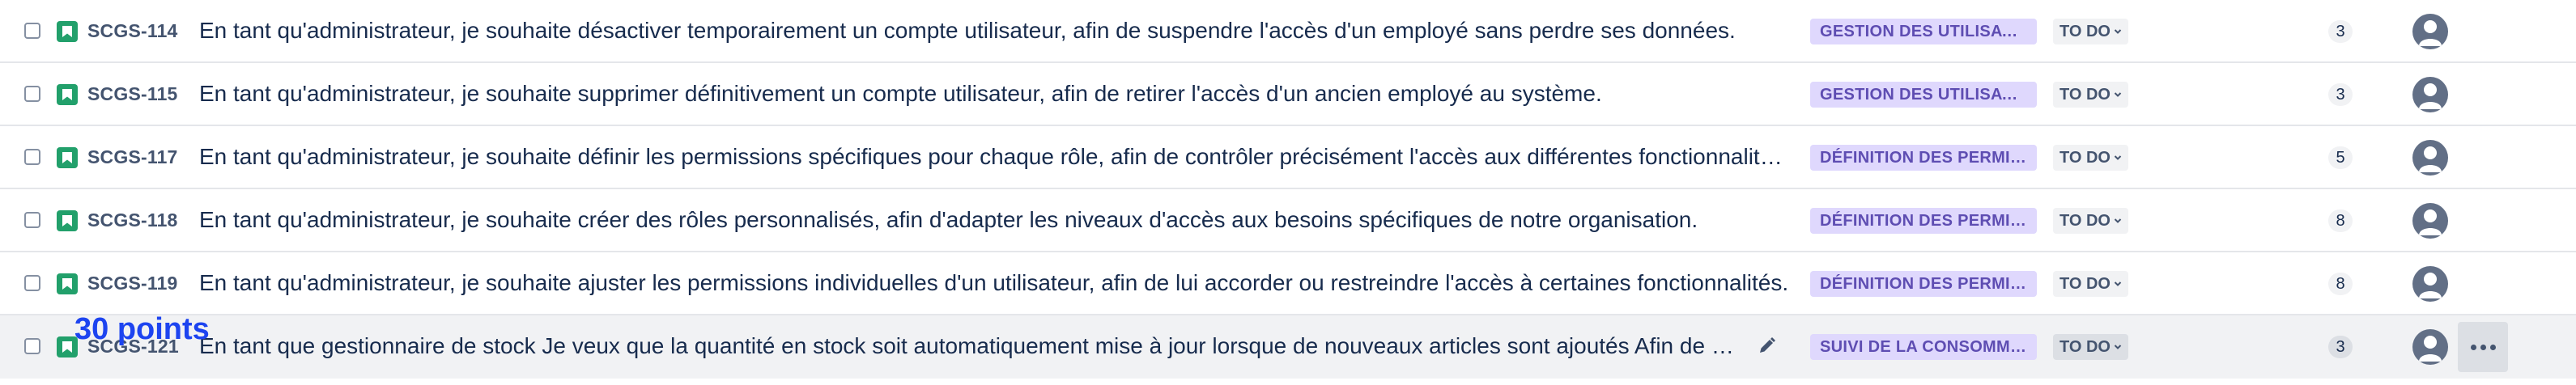 The height and width of the screenshot is (385, 2576). Describe the element at coordinates (2340, 157) in the screenshot. I see `story-points-badge: 5` at that location.